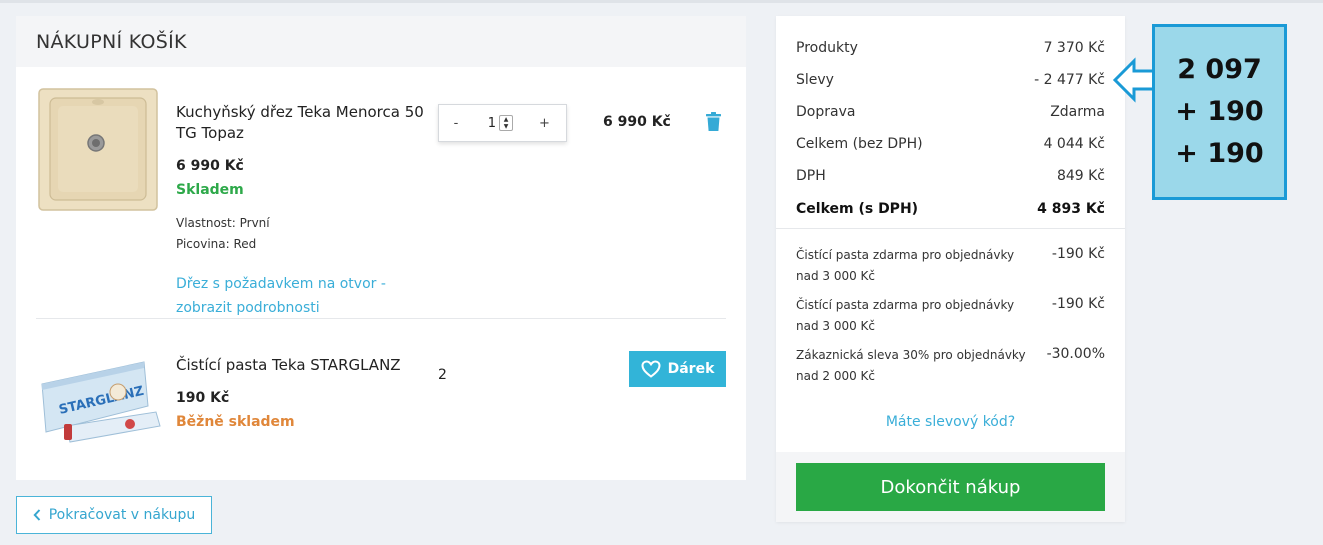 This screenshot has height=545, width=1323. What do you see at coordinates (36, 515) in the screenshot?
I see `chevron-left-icon` at bounding box center [36, 515].